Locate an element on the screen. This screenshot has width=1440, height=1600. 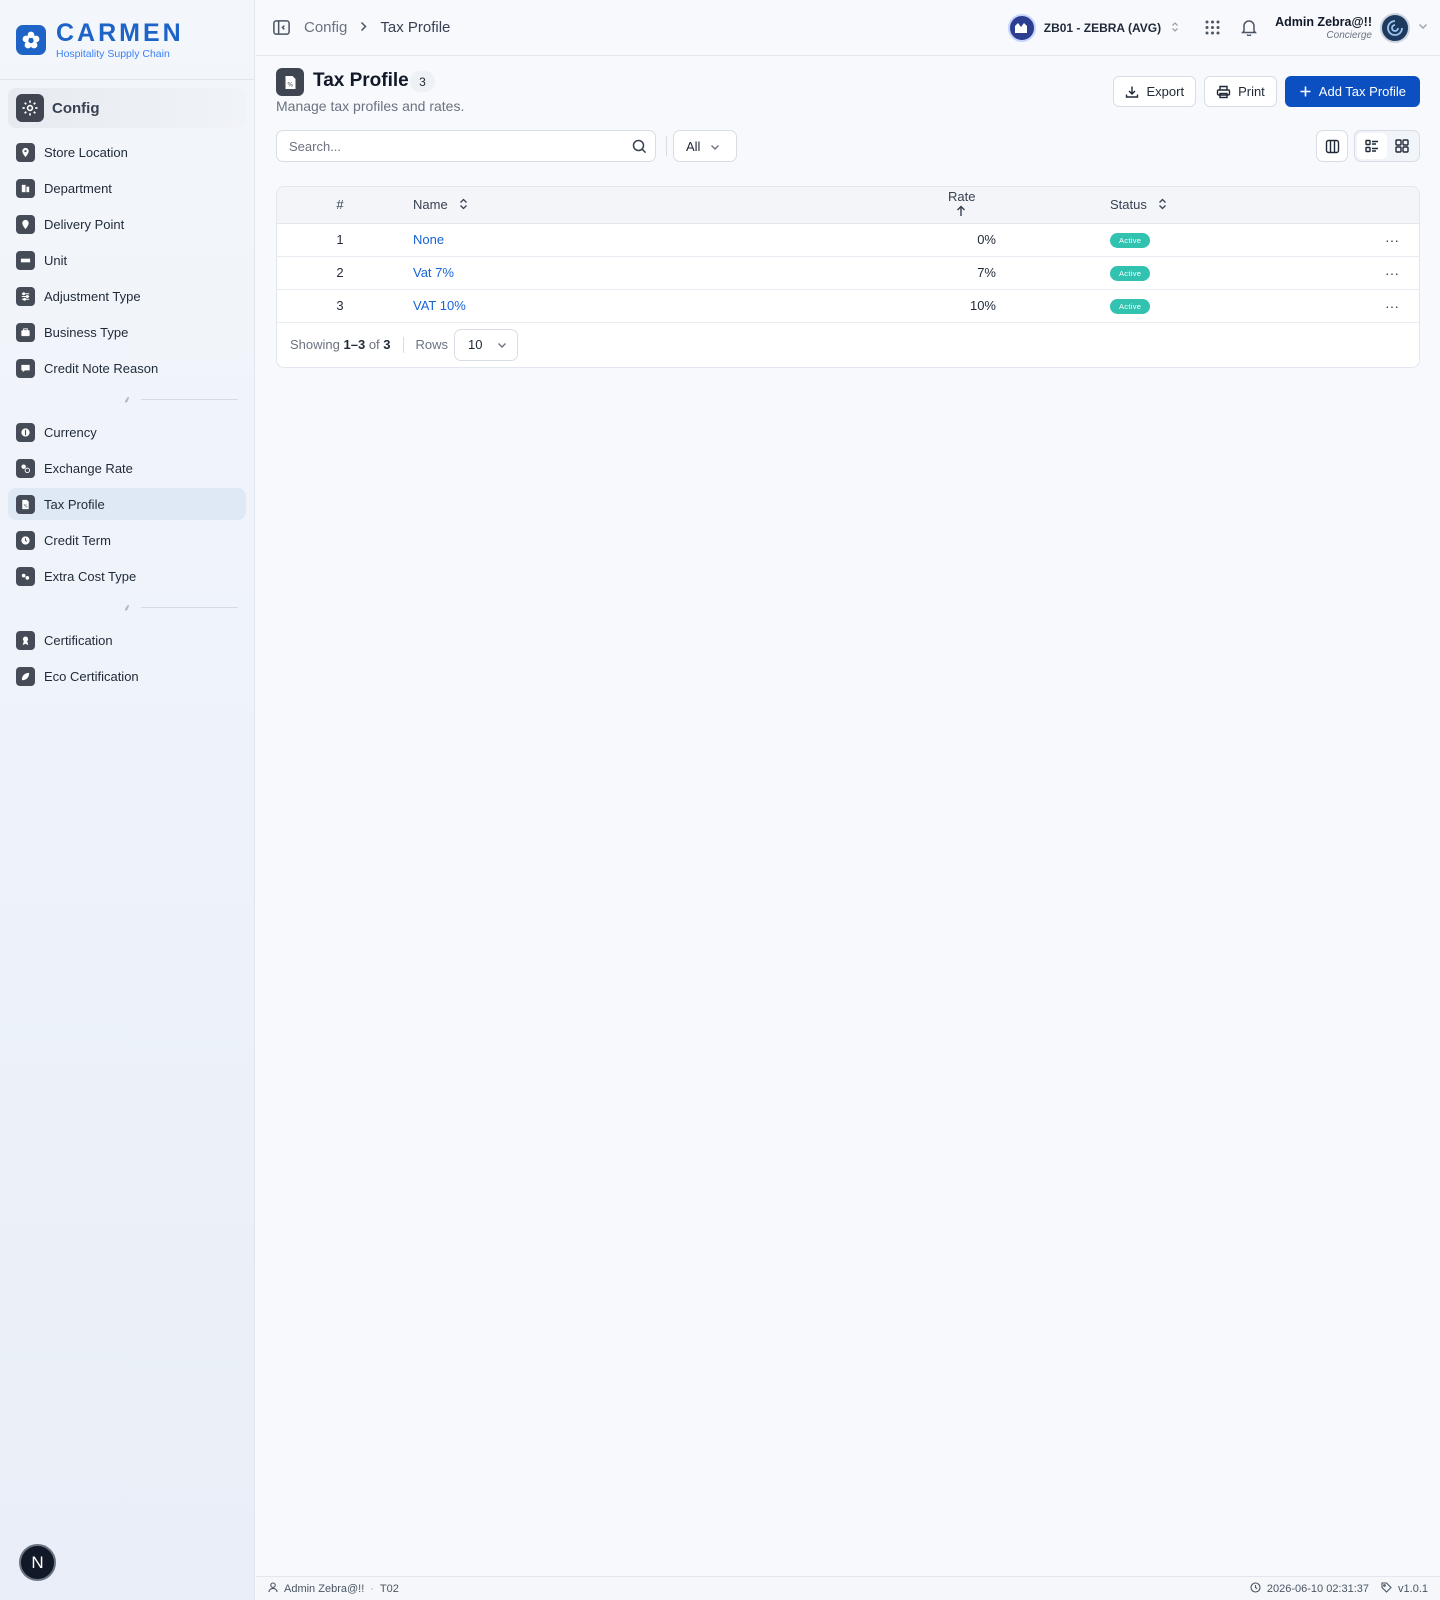
search-input is located at coordinates (456, 146).